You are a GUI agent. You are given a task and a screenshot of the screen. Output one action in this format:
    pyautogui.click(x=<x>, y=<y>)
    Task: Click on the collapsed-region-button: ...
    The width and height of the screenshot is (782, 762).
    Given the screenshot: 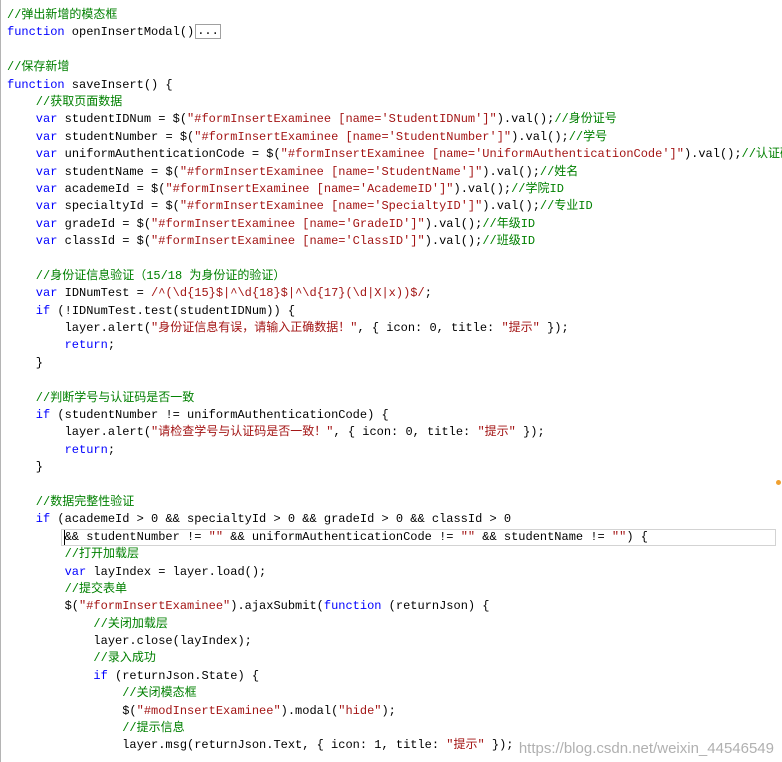 What is the action you would take?
    pyautogui.click(x=208, y=31)
    